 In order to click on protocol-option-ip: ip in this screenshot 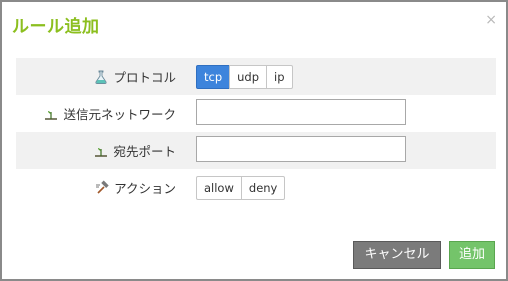, I will do `click(279, 77)`.